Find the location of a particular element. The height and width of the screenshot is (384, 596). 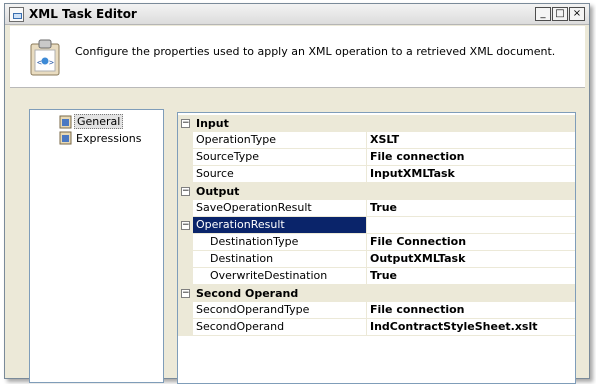

category-label: Input is located at coordinates (212, 123).